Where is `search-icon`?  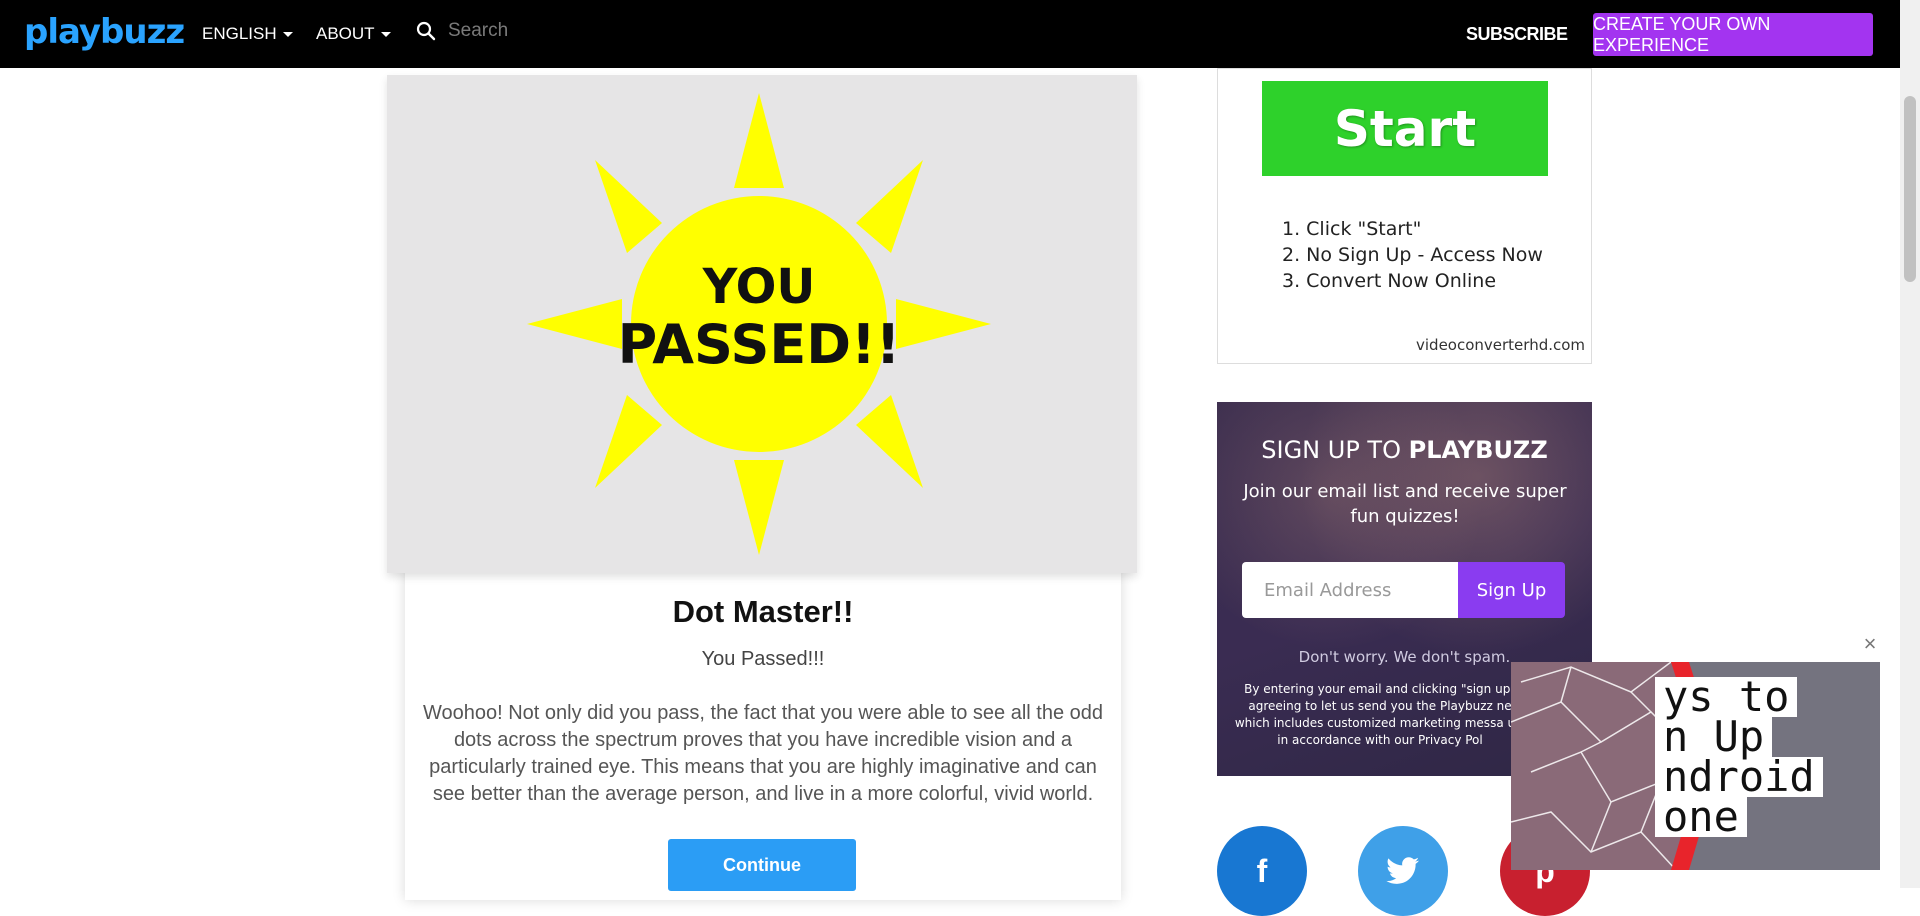
search-icon is located at coordinates (426, 31).